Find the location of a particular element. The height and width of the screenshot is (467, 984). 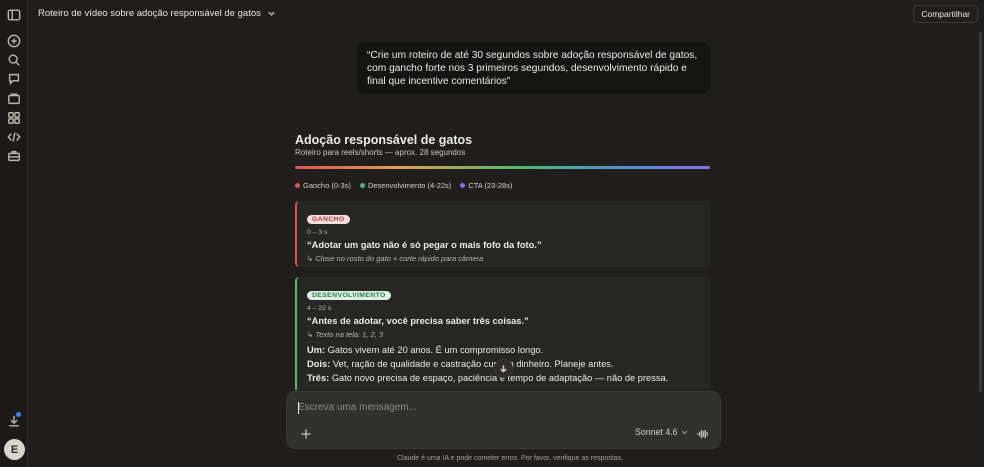

plus-icon is located at coordinates (306, 434).